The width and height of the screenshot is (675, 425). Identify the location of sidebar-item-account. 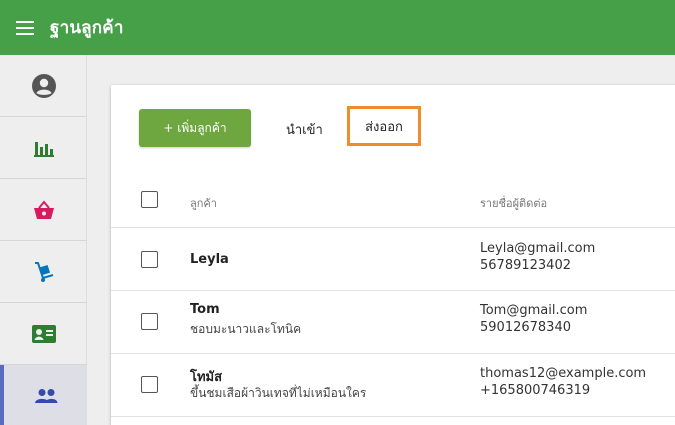
(43, 86).